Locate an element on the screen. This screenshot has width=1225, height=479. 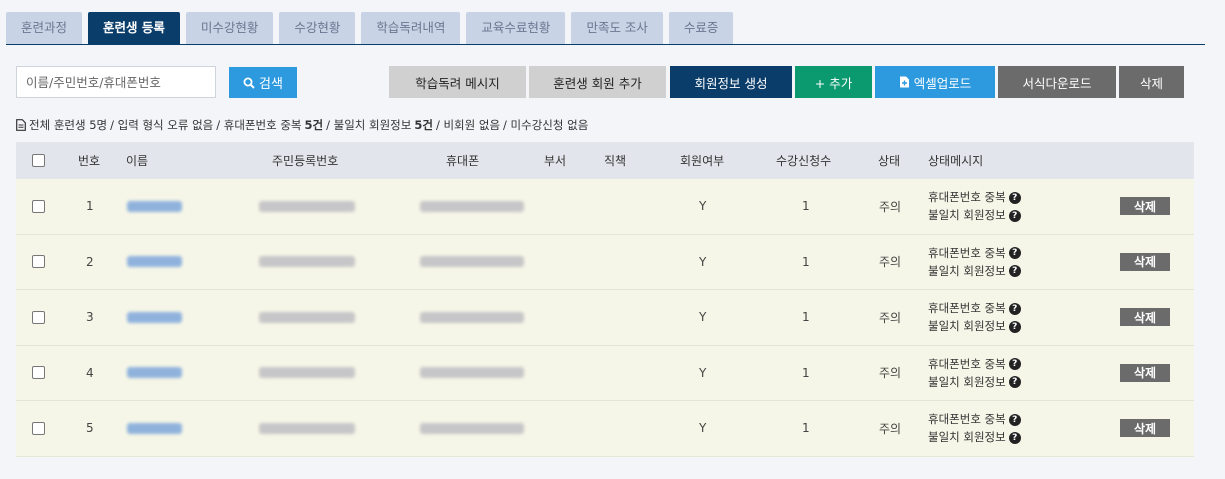
header-phone: 휴대폰 is located at coordinates (463, 161).